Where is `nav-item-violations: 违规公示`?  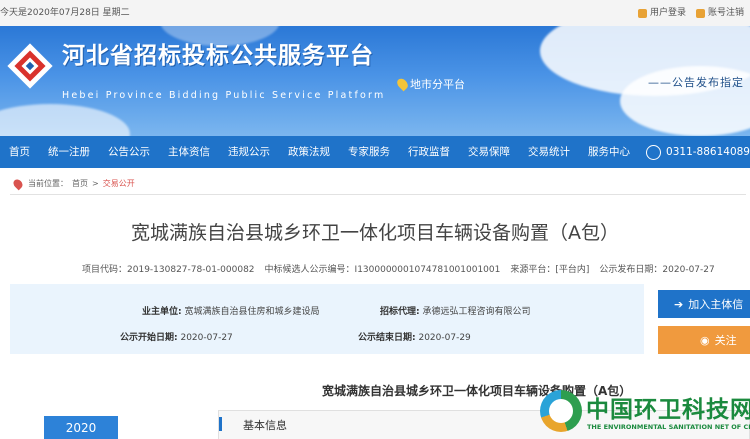 nav-item-violations: 违规公示 is located at coordinates (249, 152).